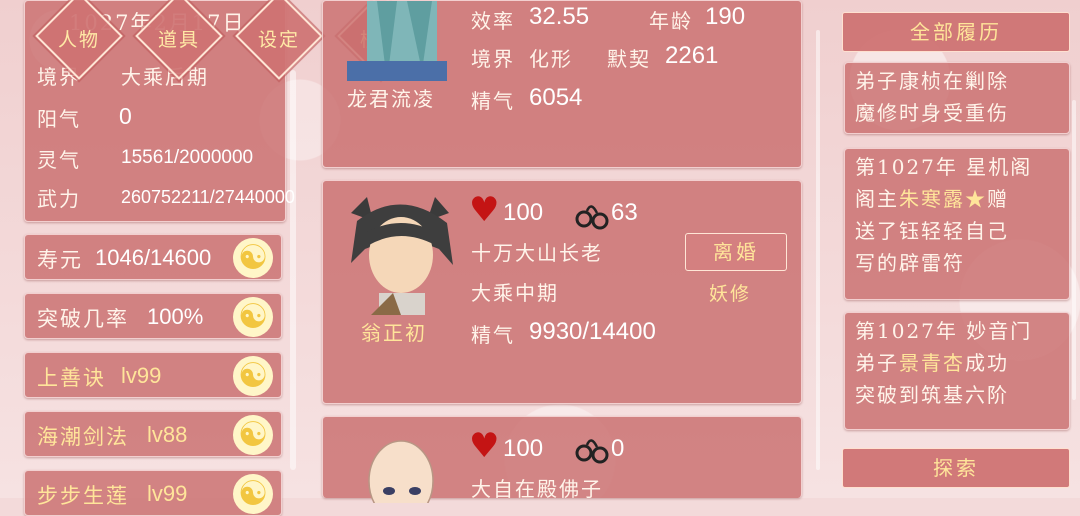  Describe the element at coordinates (932, 395) in the screenshot. I see `history-line: 突破到筑基六阶` at that location.